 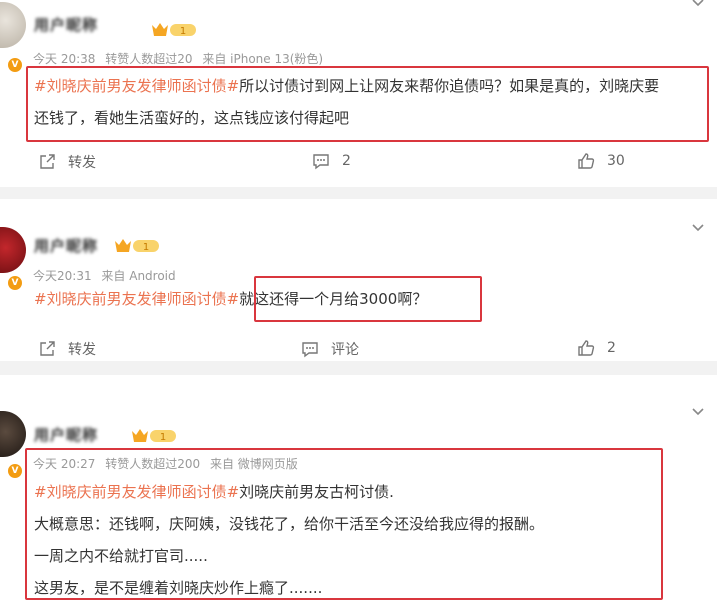 What do you see at coordinates (330, 349) in the screenshot?
I see `comment-button: 评论` at bounding box center [330, 349].